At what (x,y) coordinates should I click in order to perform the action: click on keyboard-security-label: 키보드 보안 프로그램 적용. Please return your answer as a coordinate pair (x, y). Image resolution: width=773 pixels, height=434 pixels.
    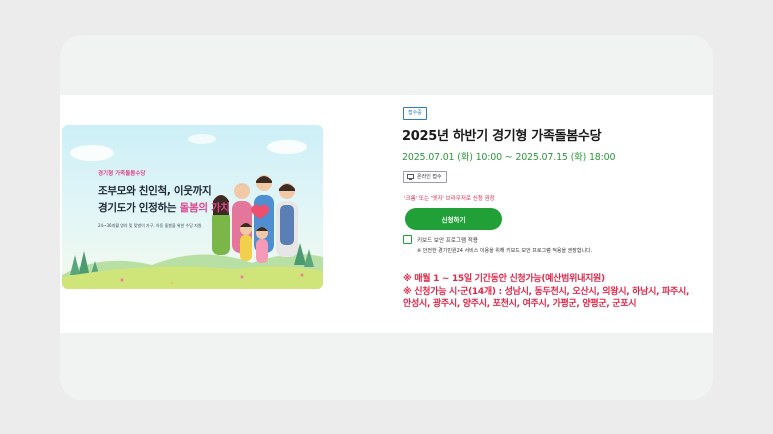
    Looking at the image, I should click on (447, 240).